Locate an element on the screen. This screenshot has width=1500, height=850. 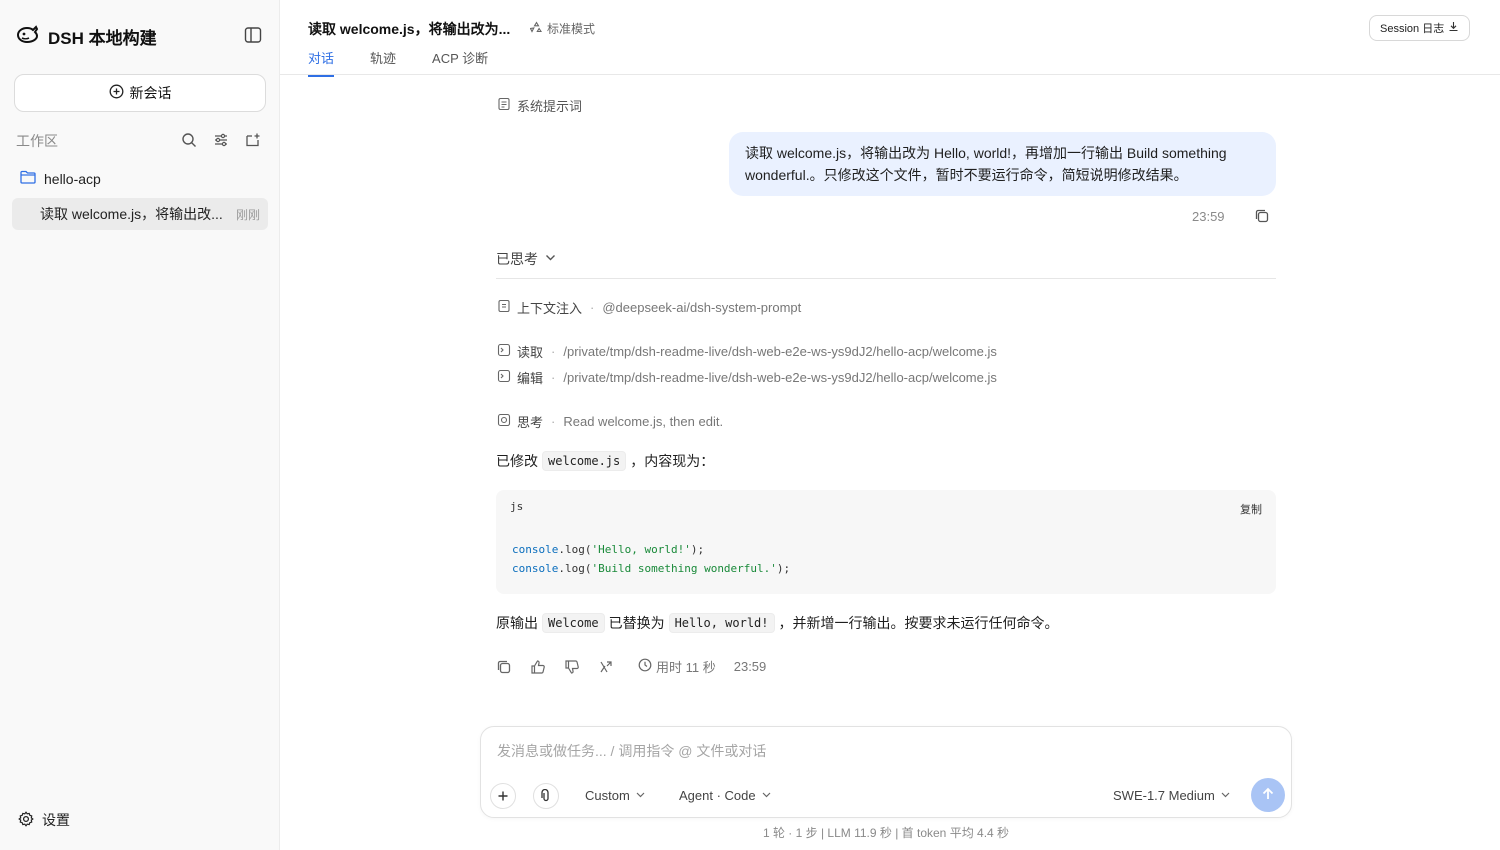
arrow-up-icon is located at coordinates (1268, 795).